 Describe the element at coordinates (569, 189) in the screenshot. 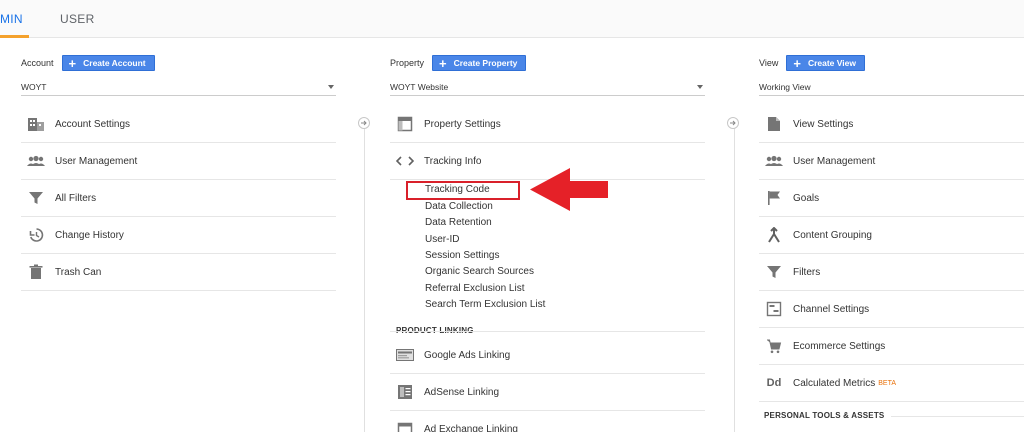

I see `red-pointer-arrow-icon` at that location.